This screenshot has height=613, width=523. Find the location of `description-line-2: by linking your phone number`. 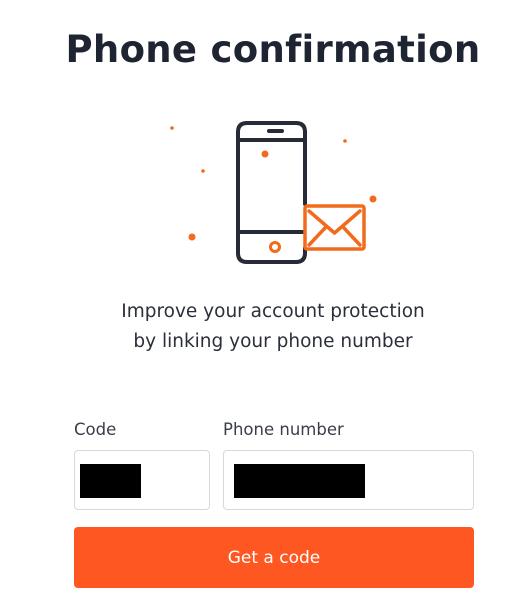

description-line-2: by linking your phone number is located at coordinates (273, 341).